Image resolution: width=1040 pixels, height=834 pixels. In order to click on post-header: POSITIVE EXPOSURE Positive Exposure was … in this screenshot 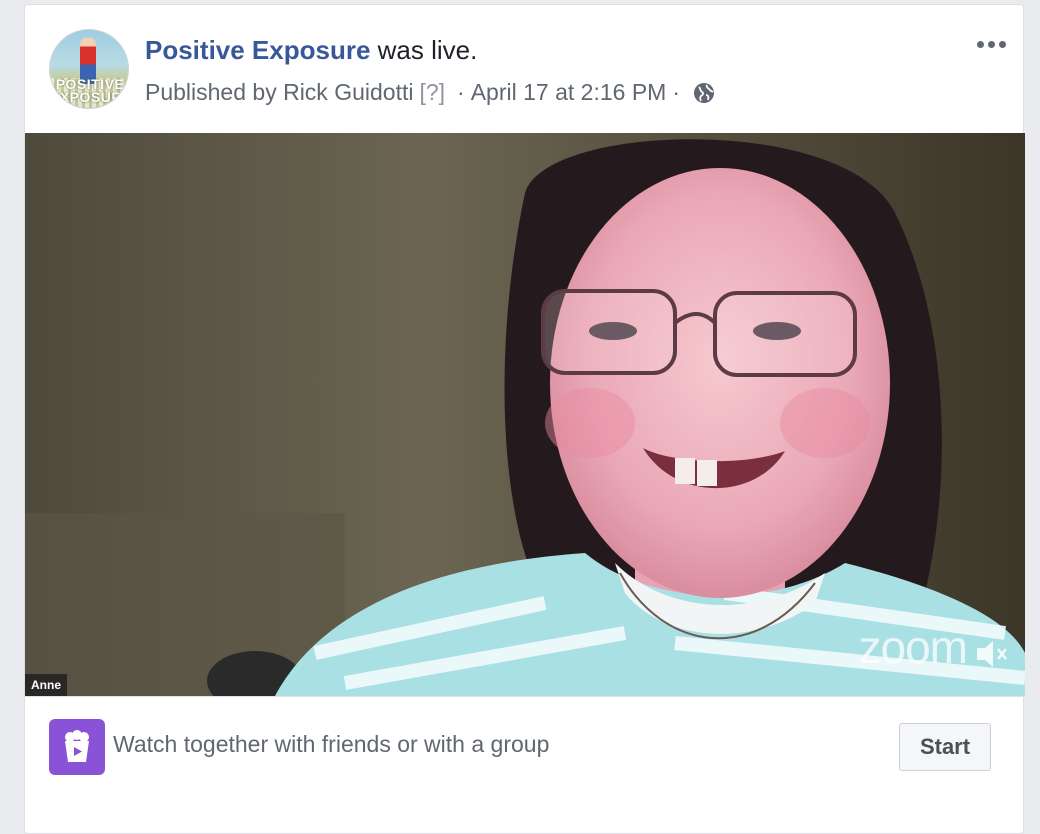, I will do `click(525, 69)`.